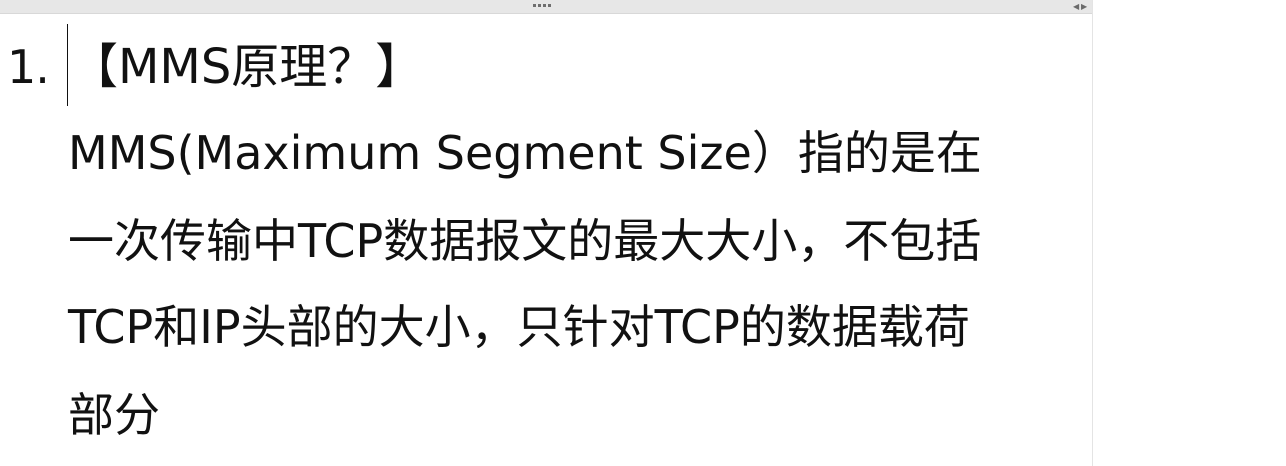 The image size is (1286, 466). Describe the element at coordinates (247, 67) in the screenshot. I see `list-heading: 【MMS原理？】` at that location.